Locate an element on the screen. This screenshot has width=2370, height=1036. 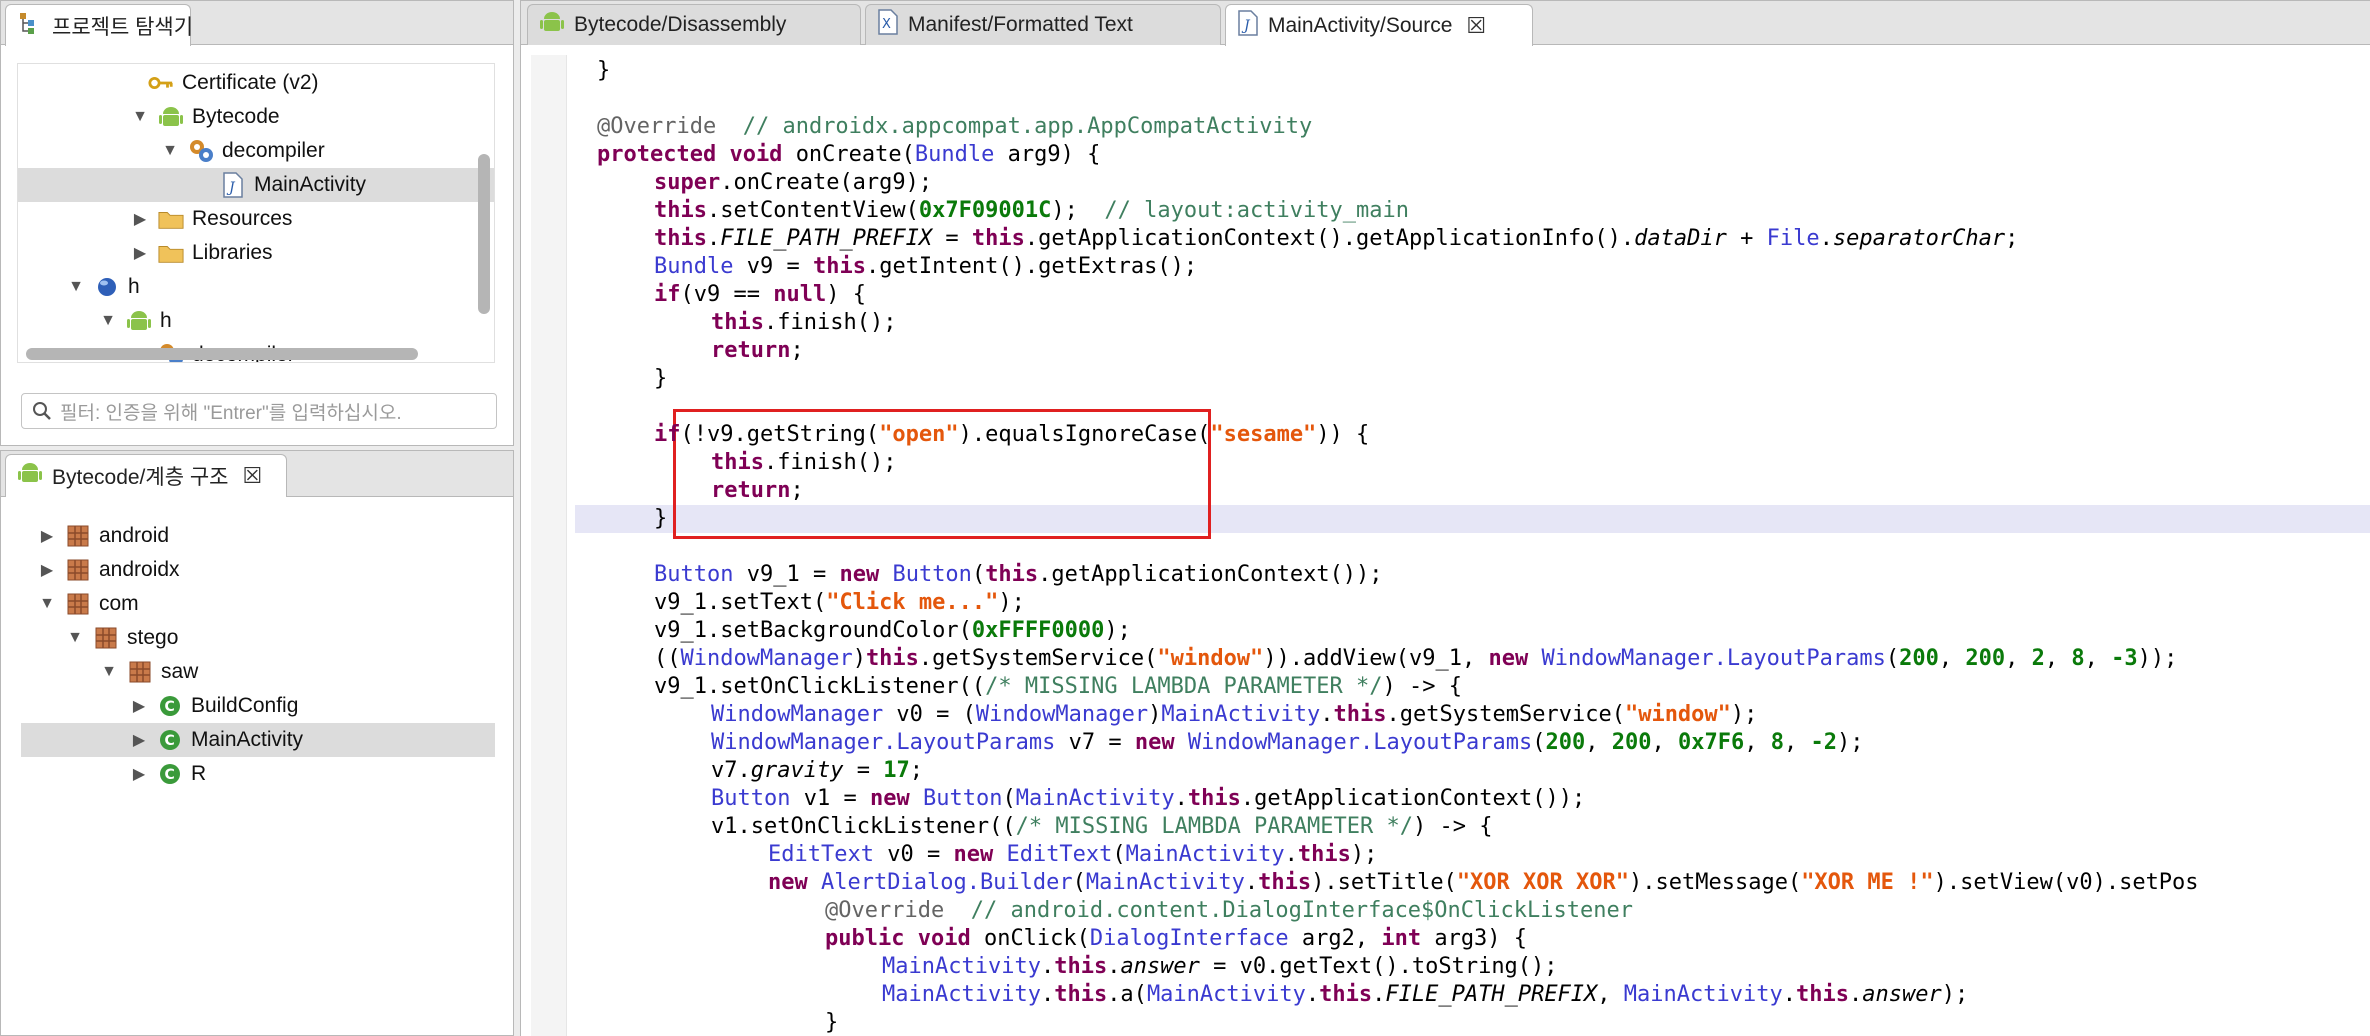
tree-item-certificate: Certificate (v2) is located at coordinates (233, 83).